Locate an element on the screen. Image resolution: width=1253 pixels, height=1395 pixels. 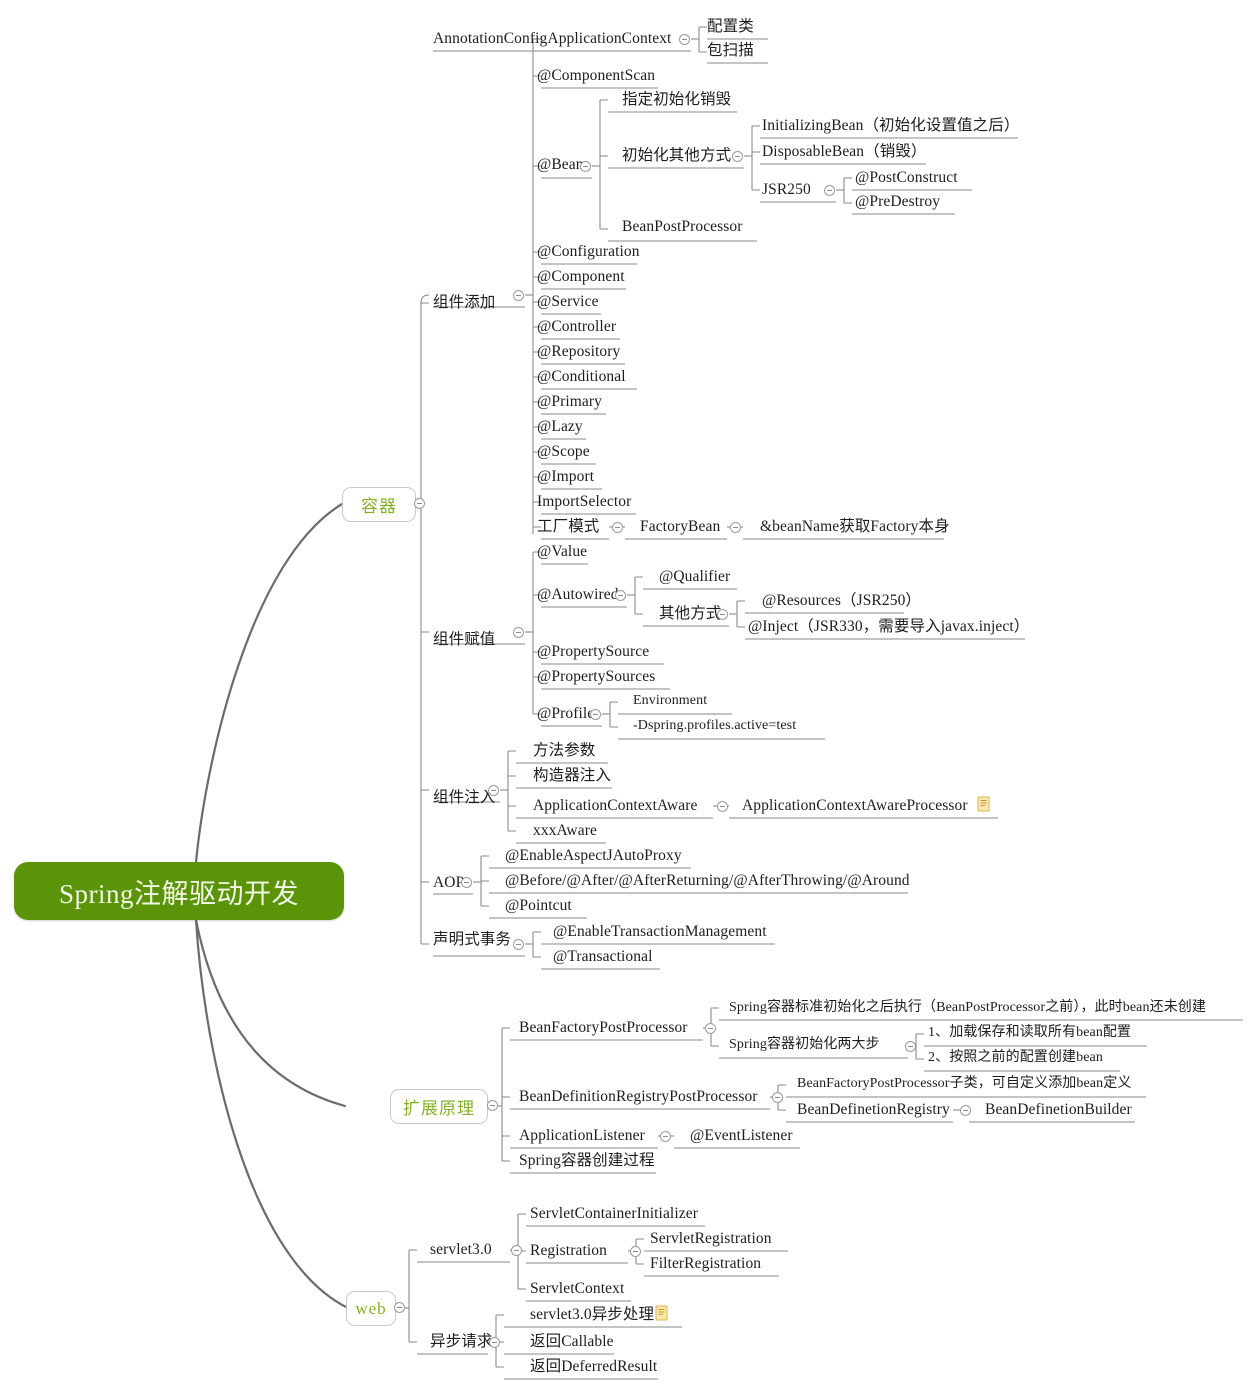
toggle-container-init-two-steps is located at coordinates (910, 1046).